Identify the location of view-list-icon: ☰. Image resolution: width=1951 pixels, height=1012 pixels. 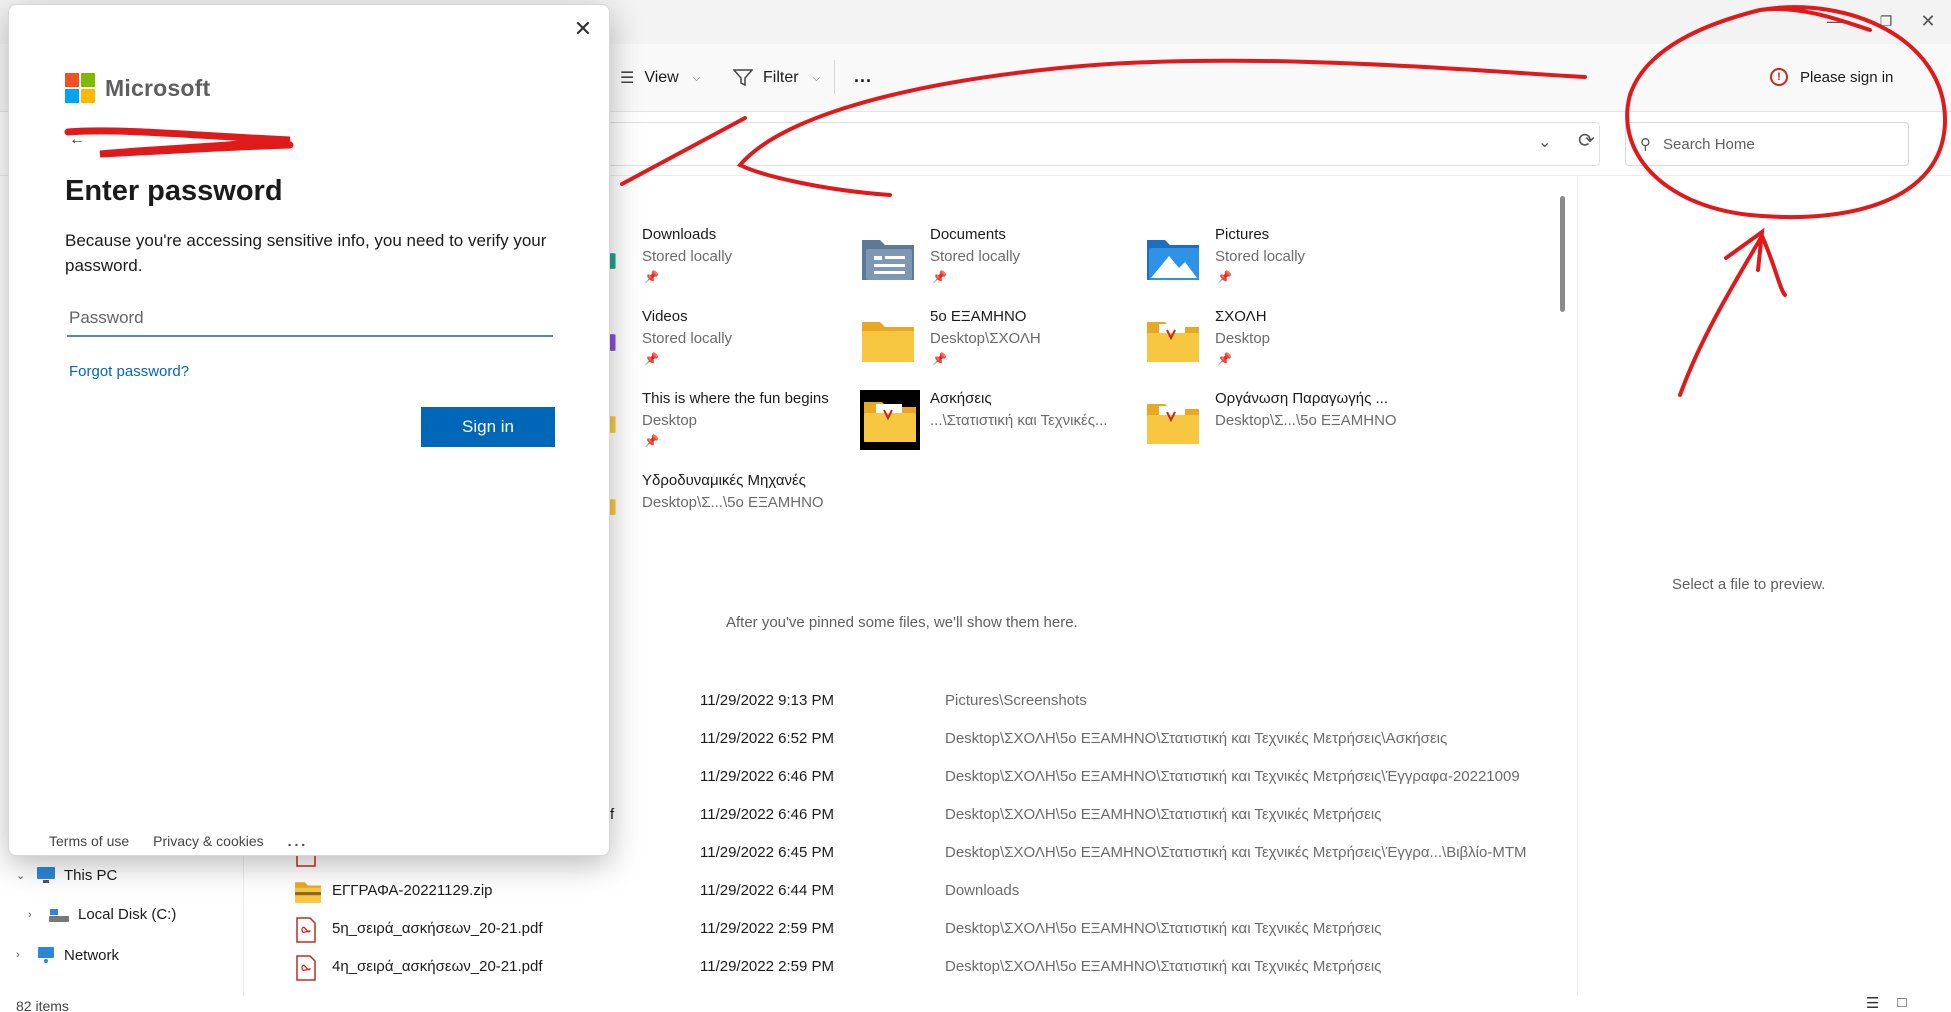
(627, 78).